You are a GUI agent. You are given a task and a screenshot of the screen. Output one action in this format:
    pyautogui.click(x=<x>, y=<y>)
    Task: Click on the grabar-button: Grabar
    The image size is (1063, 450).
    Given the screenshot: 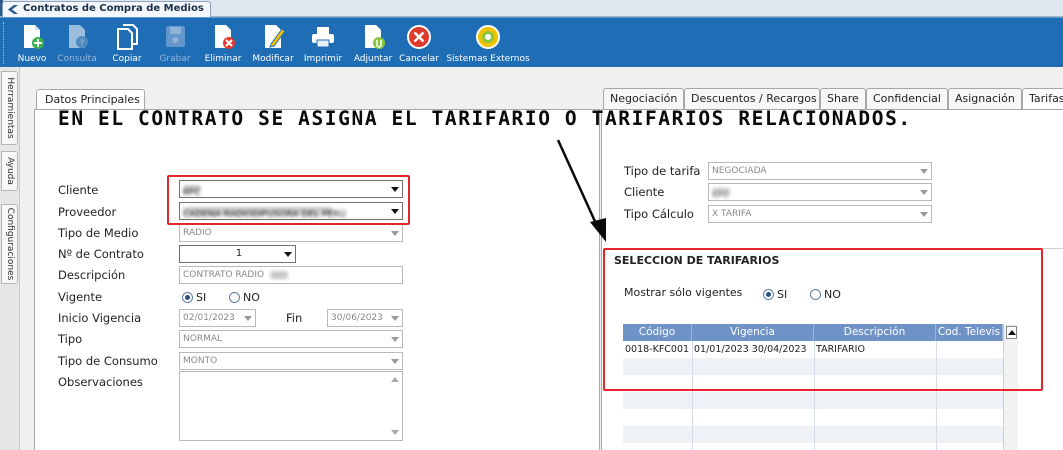 What is the action you would take?
    pyautogui.click(x=175, y=43)
    